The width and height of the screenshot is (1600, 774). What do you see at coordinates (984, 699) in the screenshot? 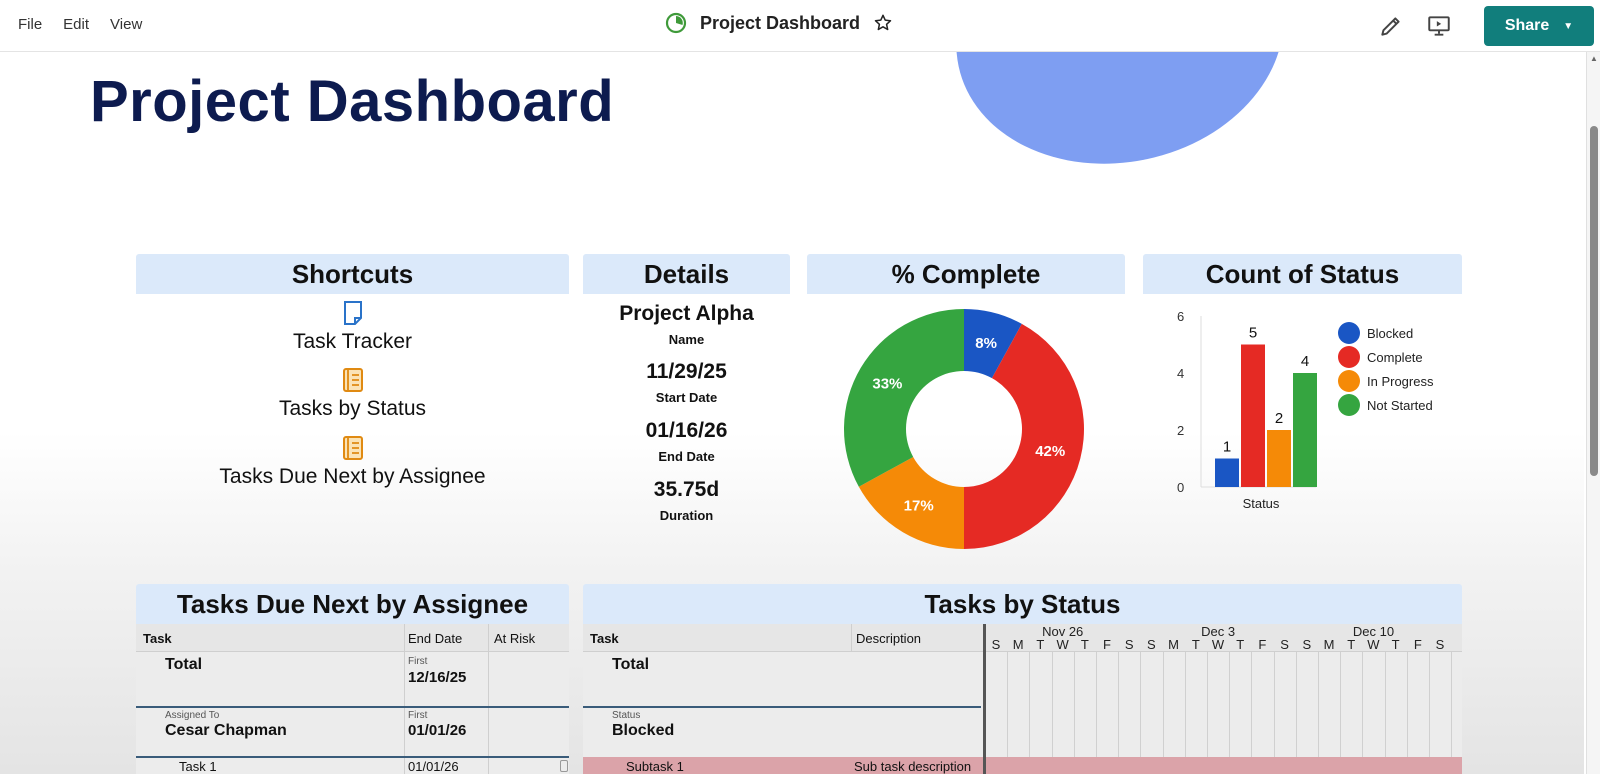
I see `gantt-splitter` at bounding box center [984, 699].